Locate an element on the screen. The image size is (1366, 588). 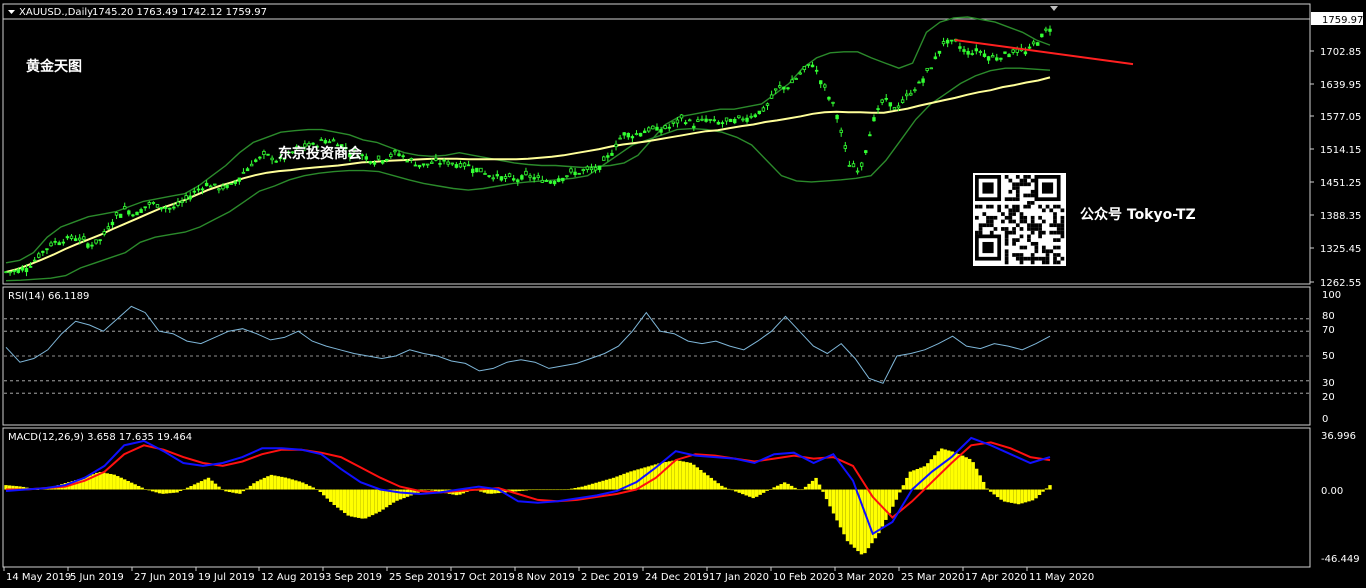
dropdown-arrow-icon is located at coordinates (11, 12).